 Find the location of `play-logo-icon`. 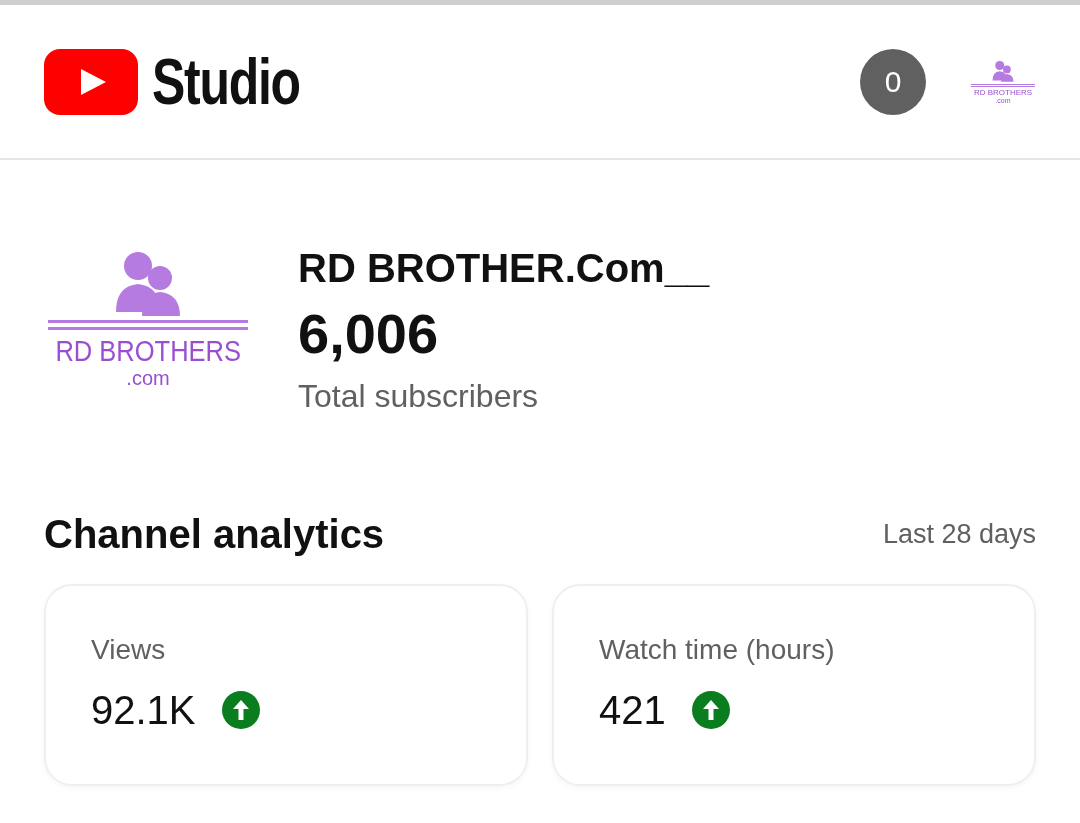

play-logo-icon is located at coordinates (91, 81).